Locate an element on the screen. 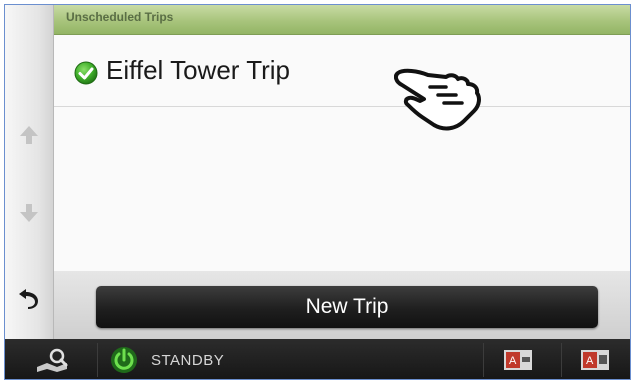 The image size is (635, 383). power-icon is located at coordinates (124, 360).